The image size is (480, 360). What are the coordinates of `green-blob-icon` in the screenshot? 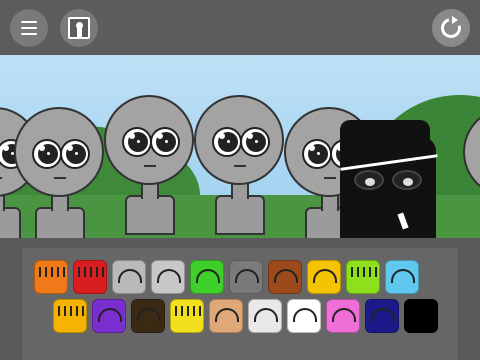 It's located at (207, 277).